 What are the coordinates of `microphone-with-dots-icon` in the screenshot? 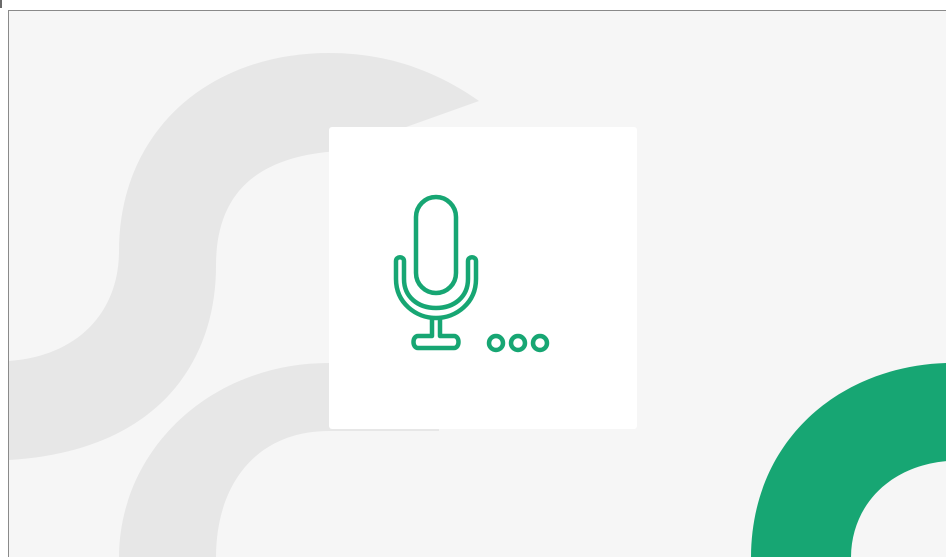 It's located at (471, 273).